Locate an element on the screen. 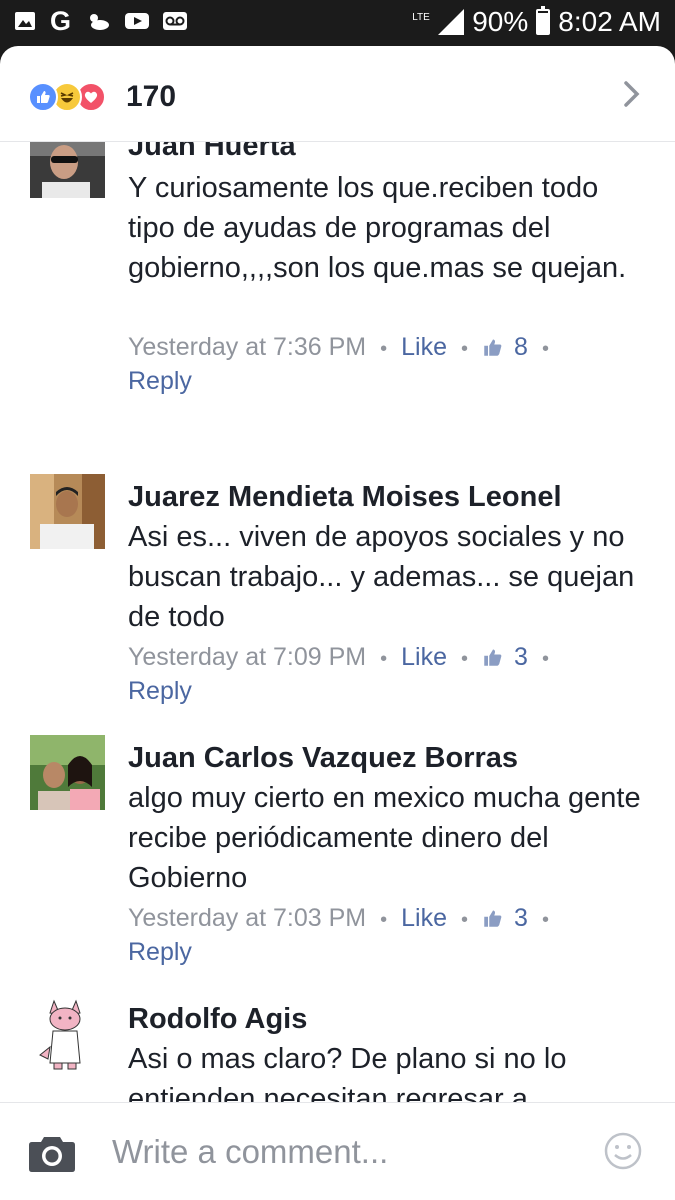  clock: 8:02 AM is located at coordinates (609, 21).